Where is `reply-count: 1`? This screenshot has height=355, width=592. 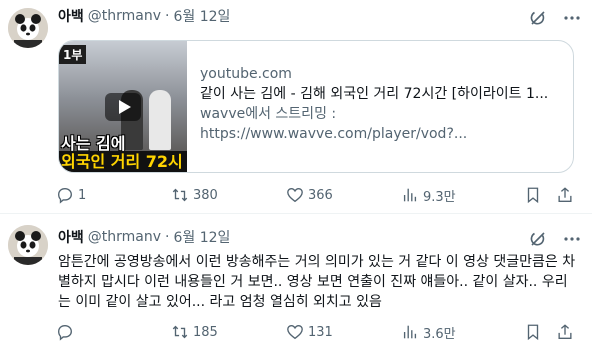 reply-count: 1 is located at coordinates (82, 195).